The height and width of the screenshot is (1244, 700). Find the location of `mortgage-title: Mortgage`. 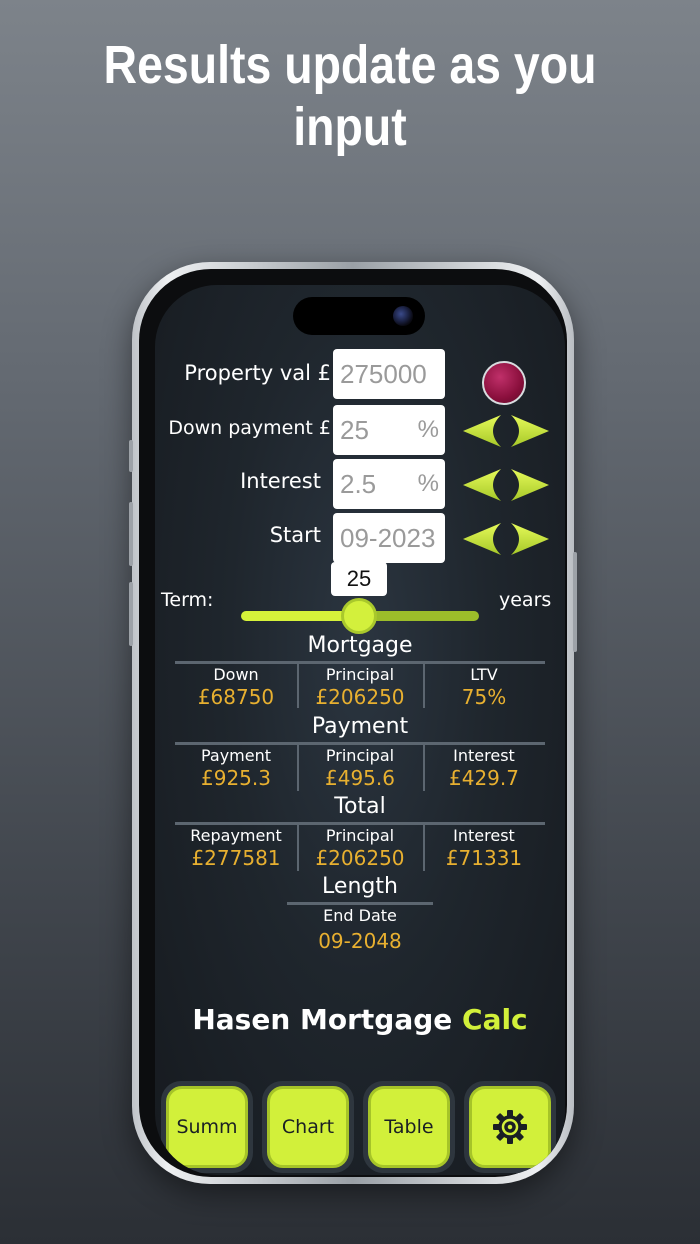

mortgage-title: Mortgage is located at coordinates (360, 645).